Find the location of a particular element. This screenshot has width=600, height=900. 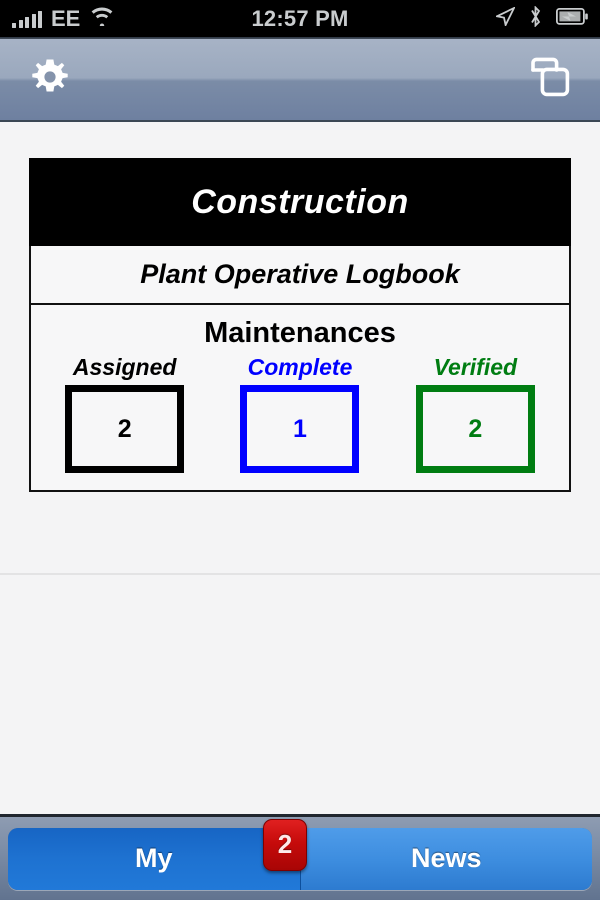

settings-button is located at coordinates (50, 80).